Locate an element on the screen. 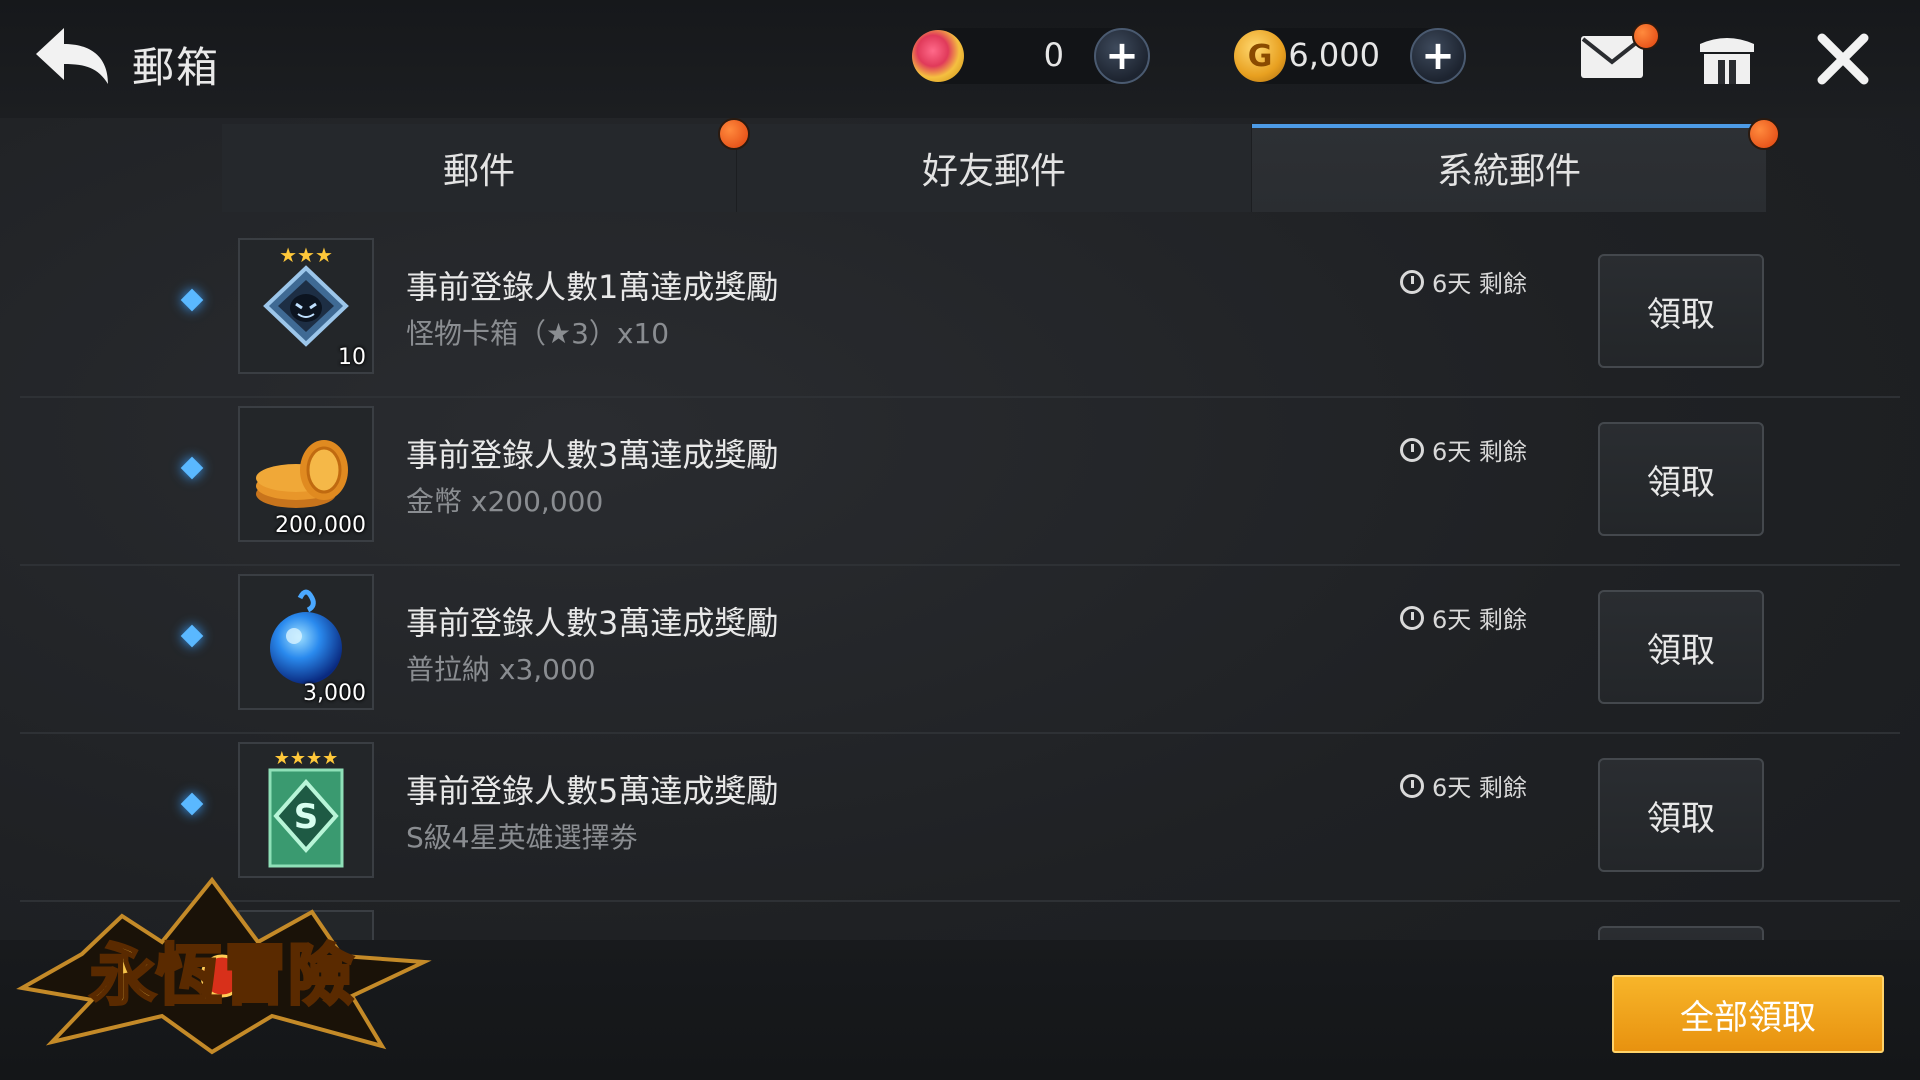  tab-friend-mail: 好友郵件 is located at coordinates (994, 168).